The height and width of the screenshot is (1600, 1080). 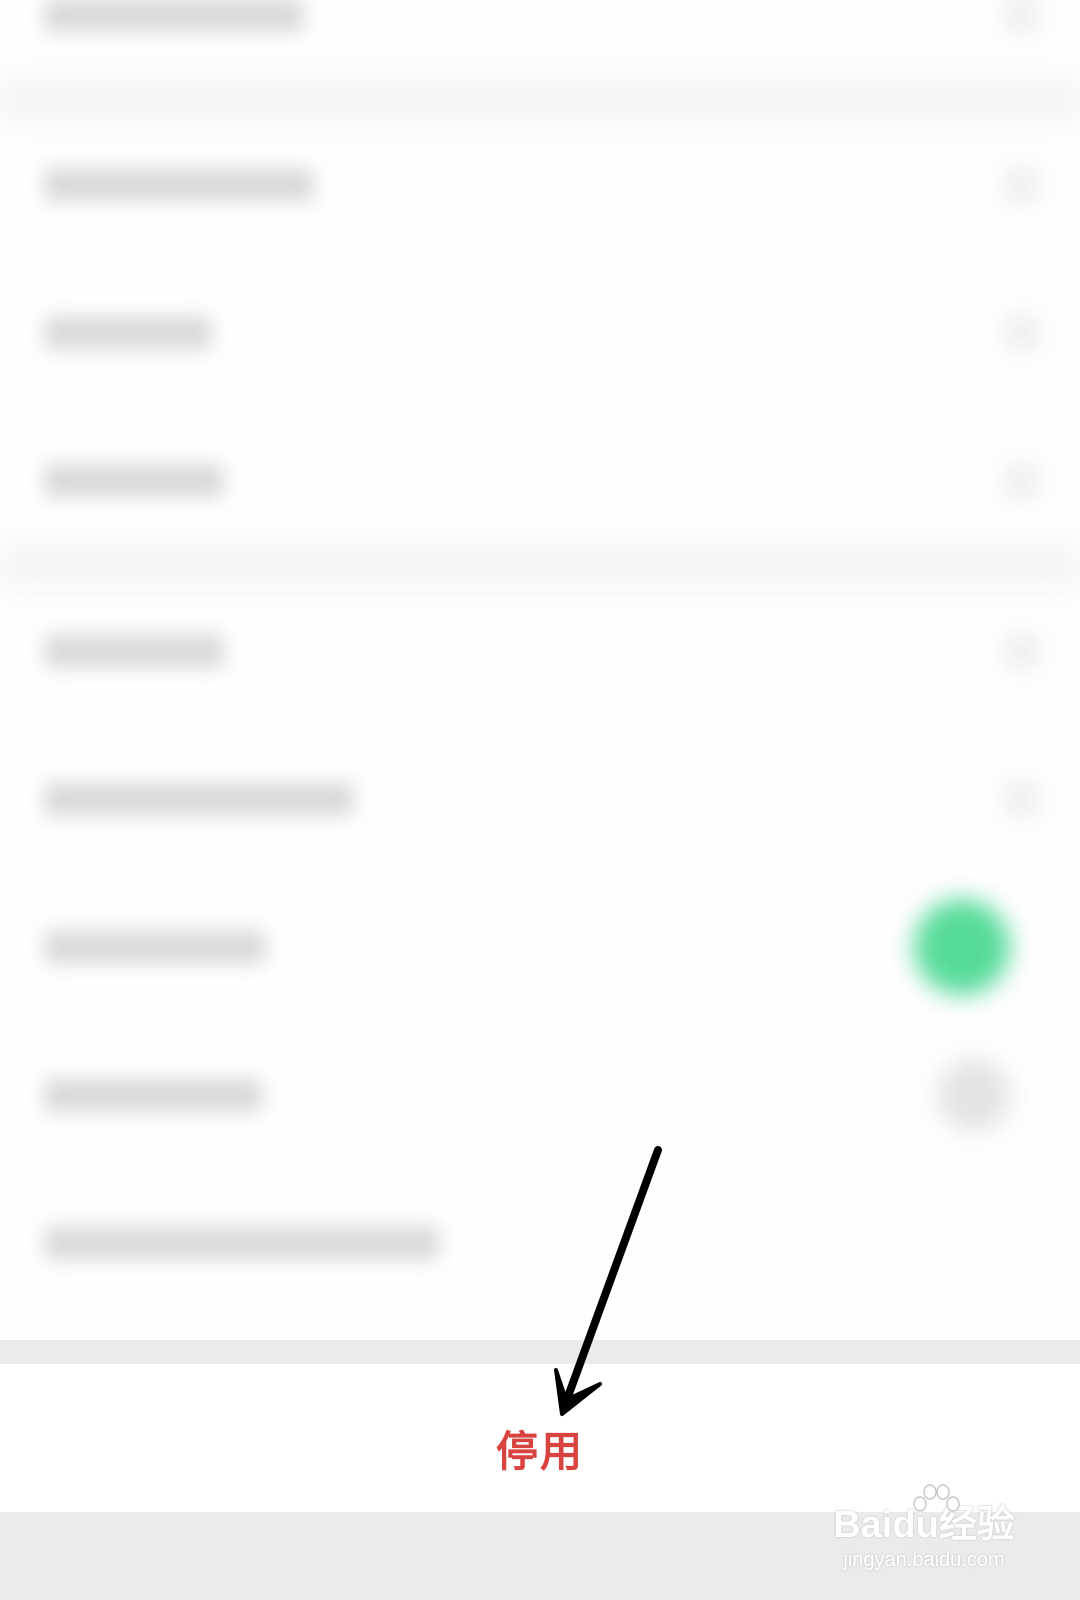 I want to click on settings-row-5-label, so click(x=134, y=651).